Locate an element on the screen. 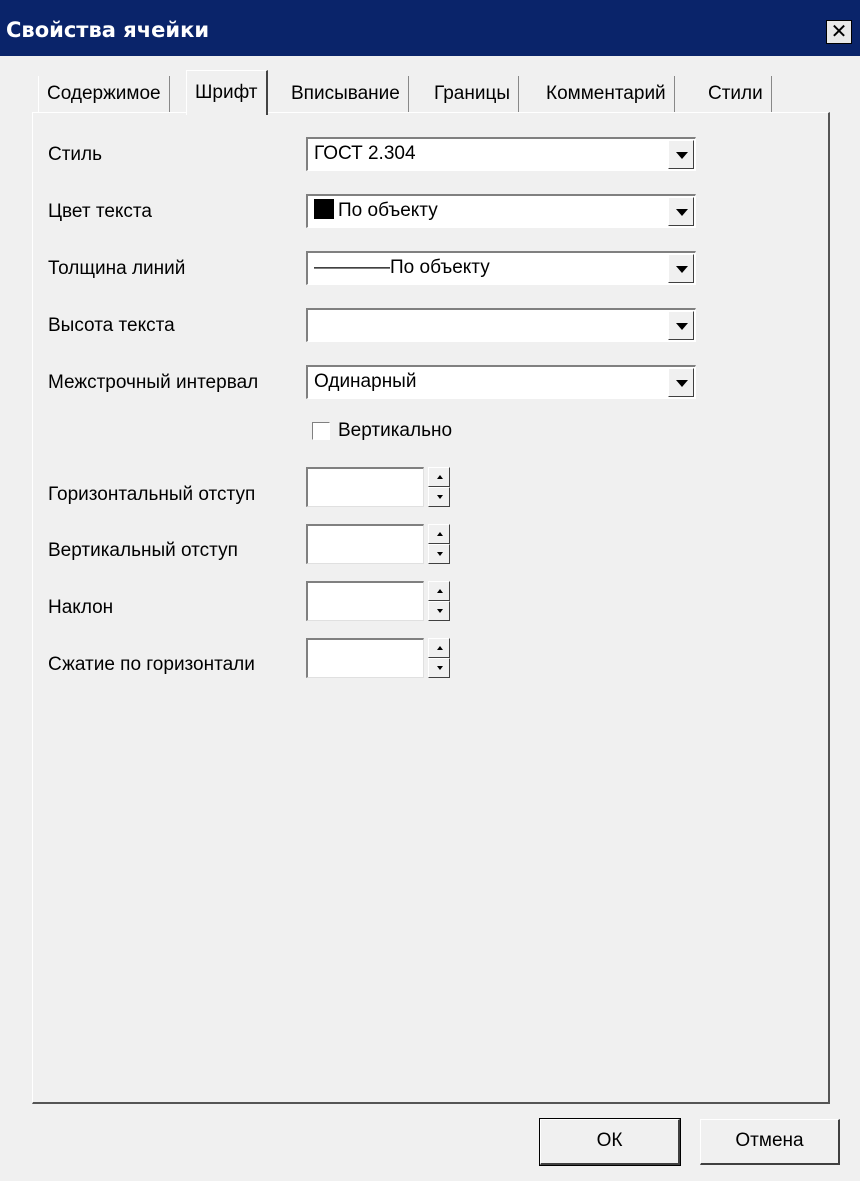  horizontal-indent-label: Горизонтальный отступ is located at coordinates (152, 494).